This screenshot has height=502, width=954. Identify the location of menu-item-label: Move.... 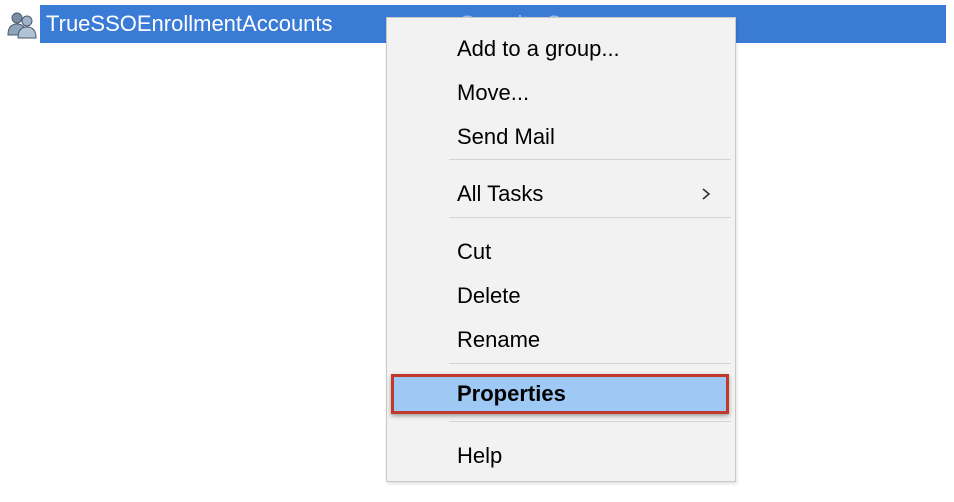
(493, 92).